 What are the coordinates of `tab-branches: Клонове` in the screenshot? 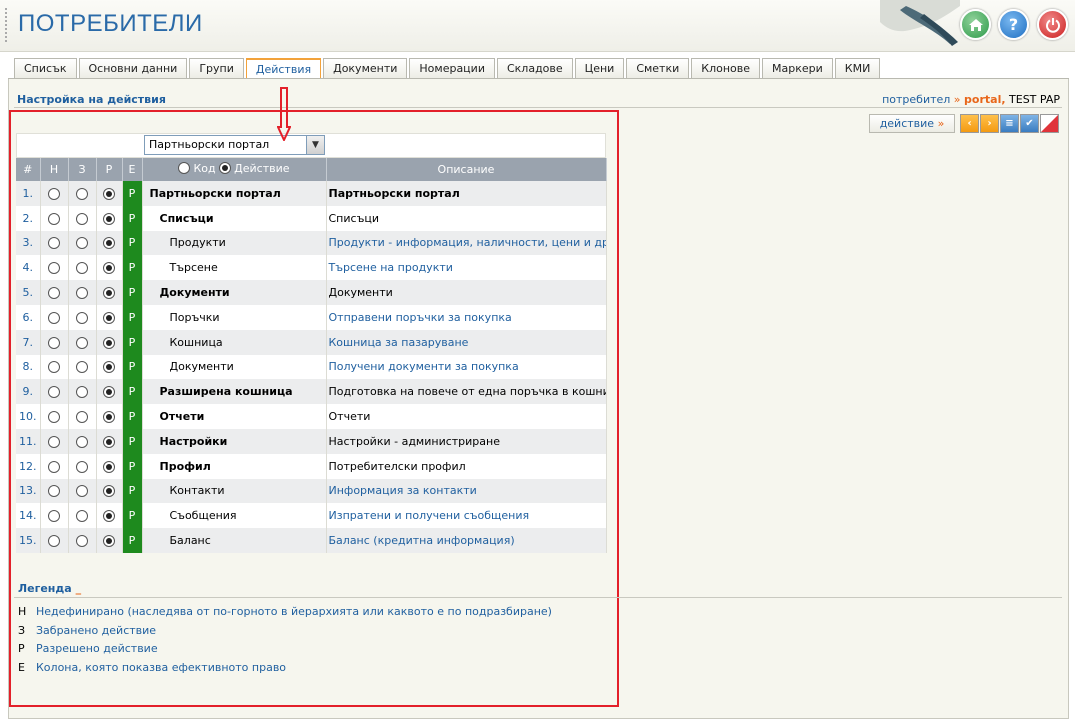 It's located at (726, 68).